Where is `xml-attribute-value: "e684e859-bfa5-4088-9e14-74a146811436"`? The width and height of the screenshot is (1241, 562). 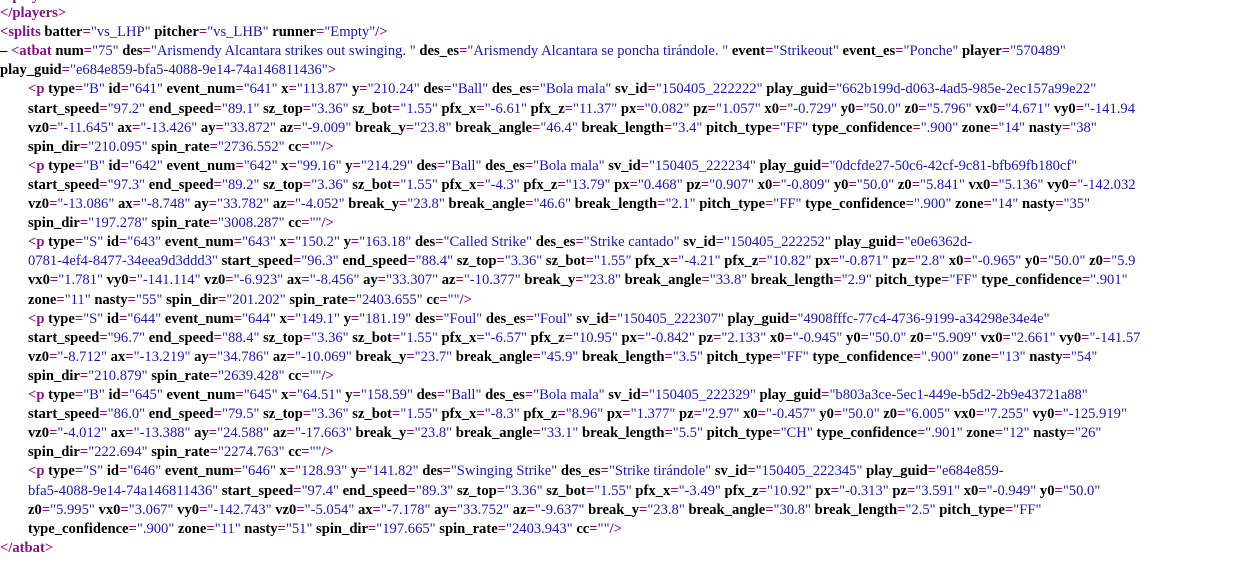
xml-attribute-value: "e684e859-bfa5-4088-9e14-74a146811436" is located at coordinates (198, 70).